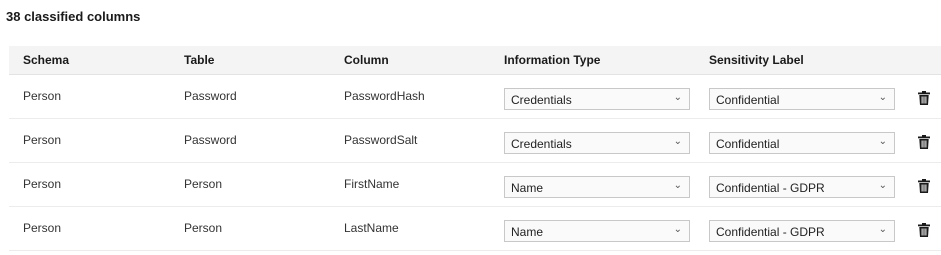 The width and height of the screenshot is (941, 255). What do you see at coordinates (371, 228) in the screenshot?
I see `column-cell: LastName` at bounding box center [371, 228].